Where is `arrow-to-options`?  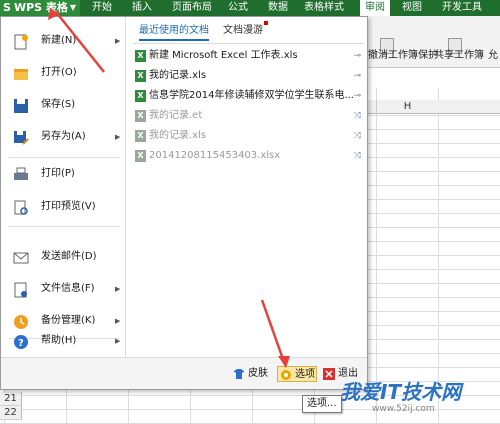
arrow-to-options is located at coordinates (273, 331).